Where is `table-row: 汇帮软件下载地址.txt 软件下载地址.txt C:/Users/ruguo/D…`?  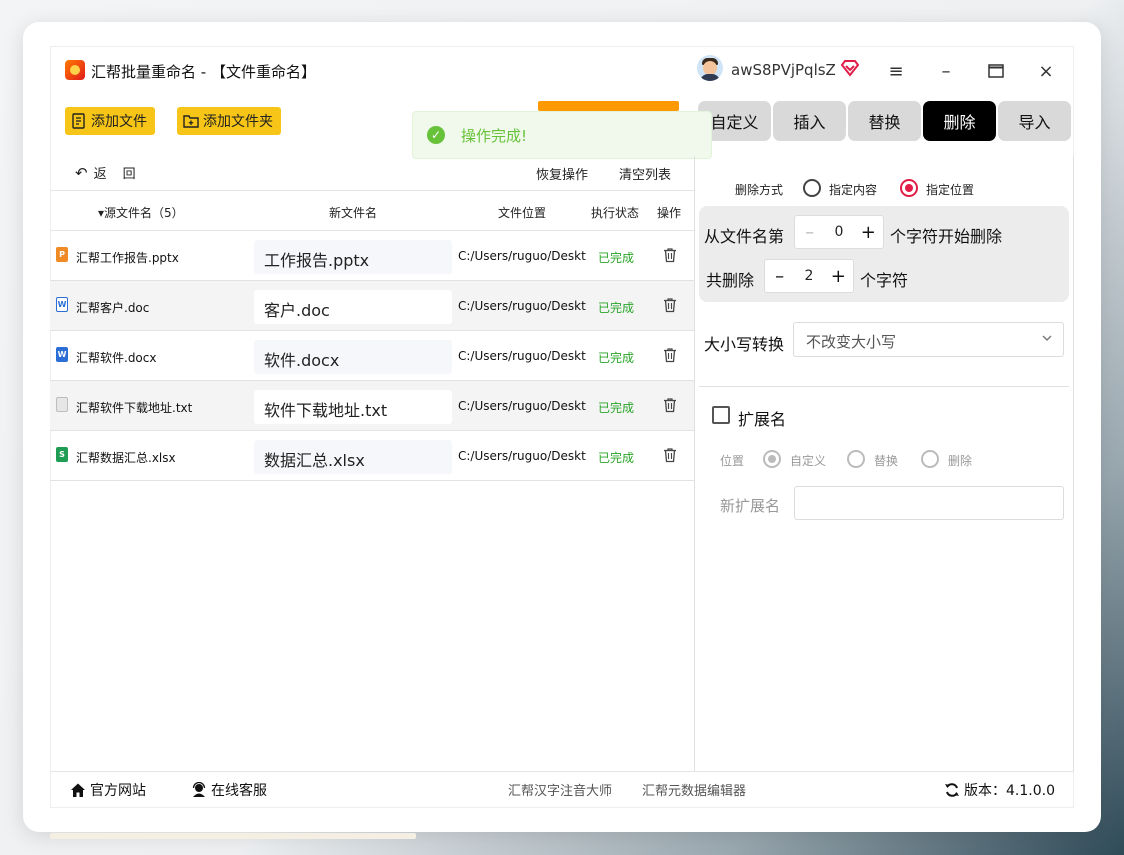 table-row: 汇帮软件下载地址.txt 软件下载地址.txt C:/Users/ruguo/D… is located at coordinates (372, 406).